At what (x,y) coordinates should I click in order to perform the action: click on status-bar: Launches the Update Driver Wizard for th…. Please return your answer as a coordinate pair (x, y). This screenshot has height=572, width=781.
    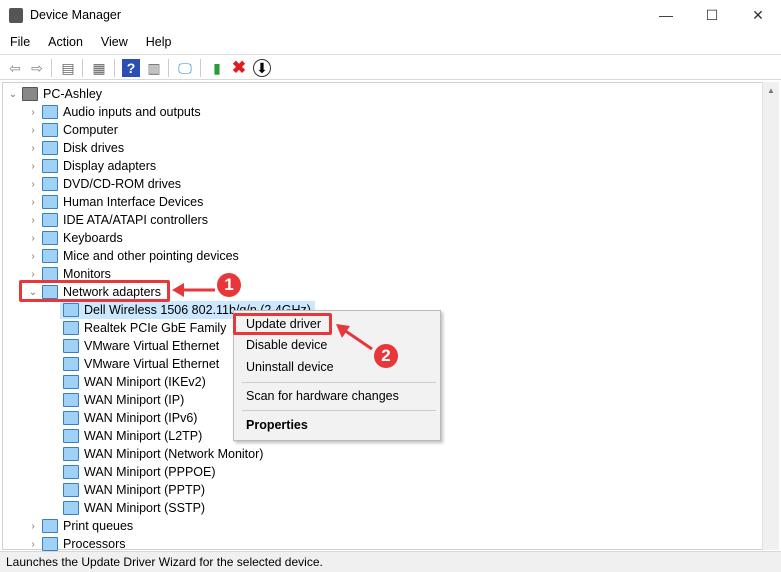
    Looking at the image, I should click on (390, 561).